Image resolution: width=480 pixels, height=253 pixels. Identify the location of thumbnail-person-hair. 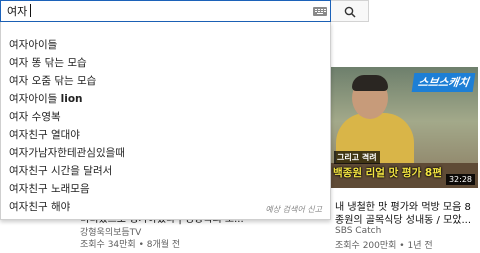
(370, 83).